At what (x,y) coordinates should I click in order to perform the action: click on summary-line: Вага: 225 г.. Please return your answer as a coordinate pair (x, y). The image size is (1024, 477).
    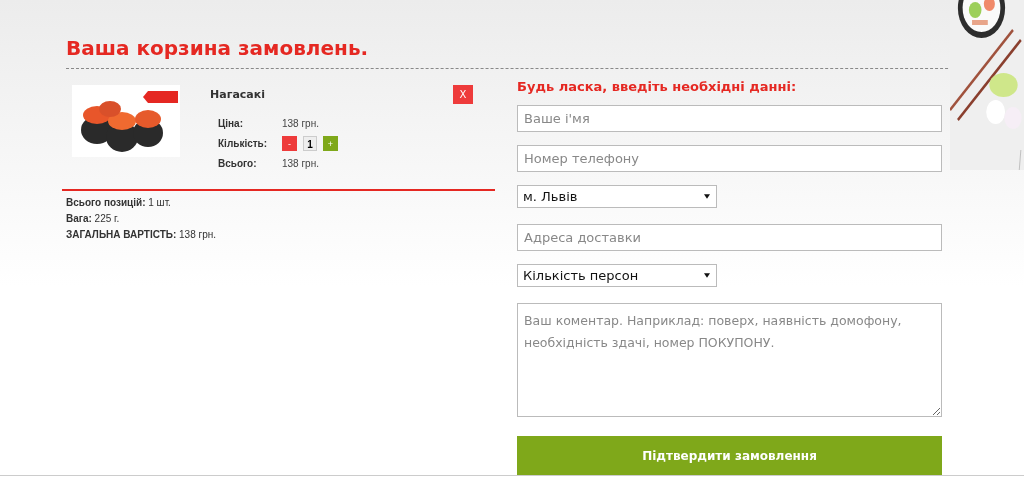
    Looking at the image, I should click on (93, 219).